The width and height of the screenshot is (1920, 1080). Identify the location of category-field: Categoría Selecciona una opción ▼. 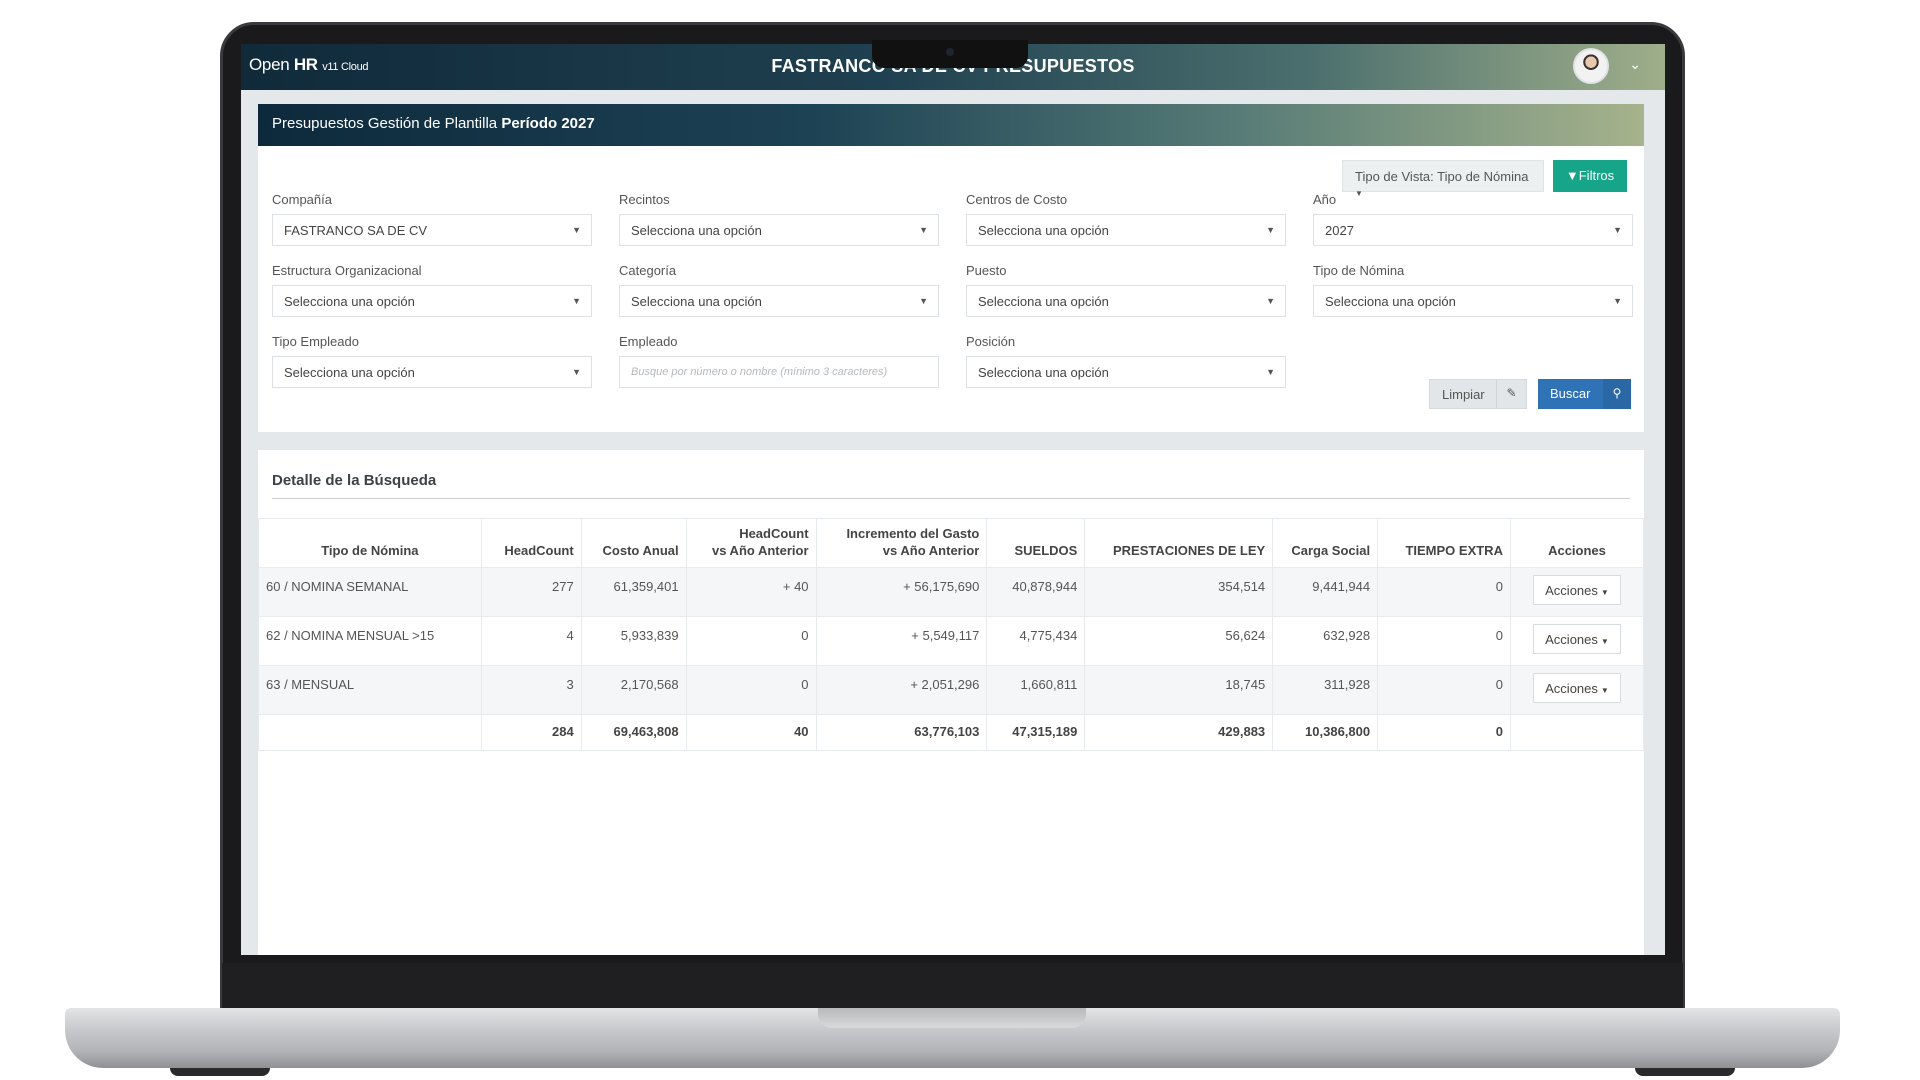
(779, 290).